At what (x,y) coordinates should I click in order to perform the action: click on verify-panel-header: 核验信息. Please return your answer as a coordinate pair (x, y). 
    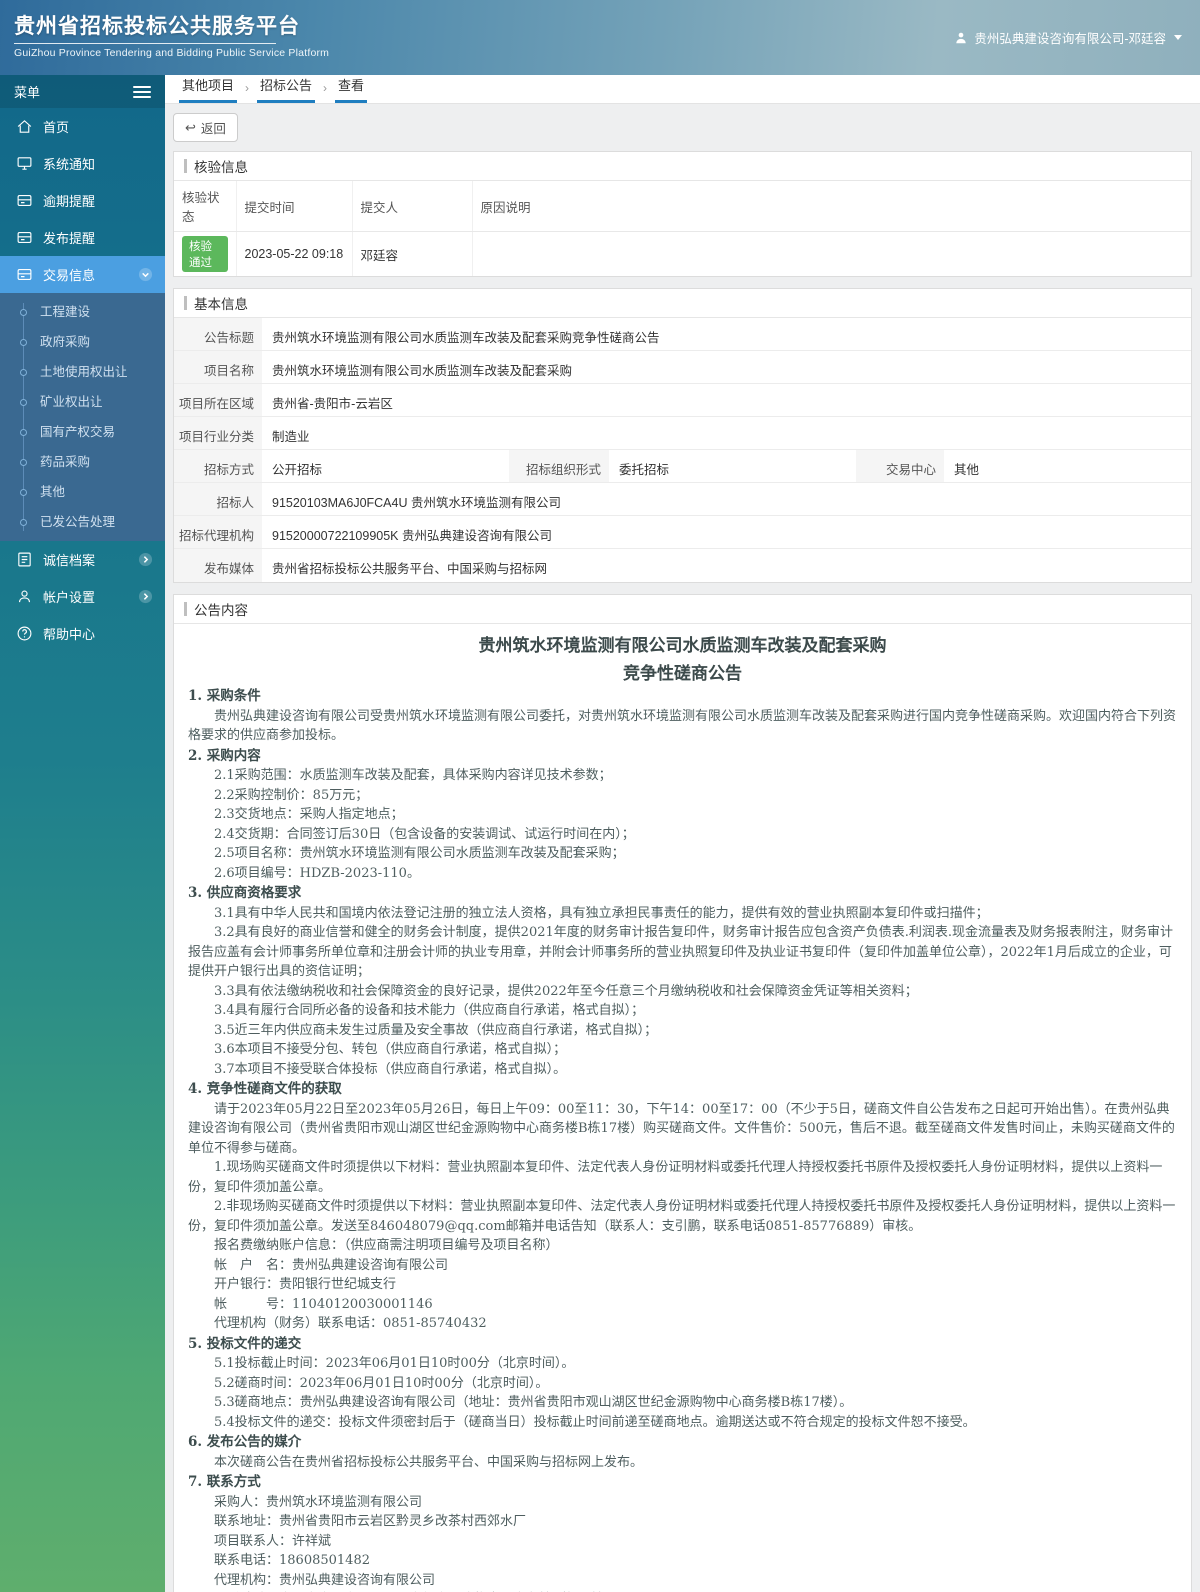
    Looking at the image, I should click on (682, 166).